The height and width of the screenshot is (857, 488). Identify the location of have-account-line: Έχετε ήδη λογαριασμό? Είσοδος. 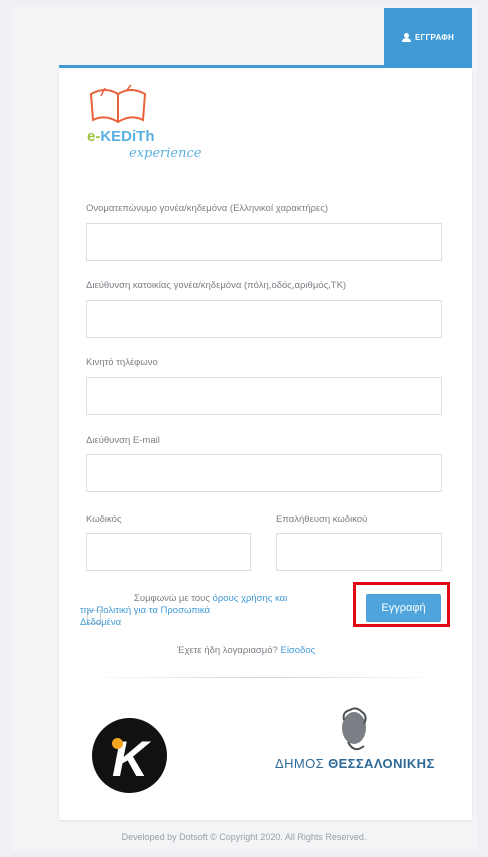
(246, 650).